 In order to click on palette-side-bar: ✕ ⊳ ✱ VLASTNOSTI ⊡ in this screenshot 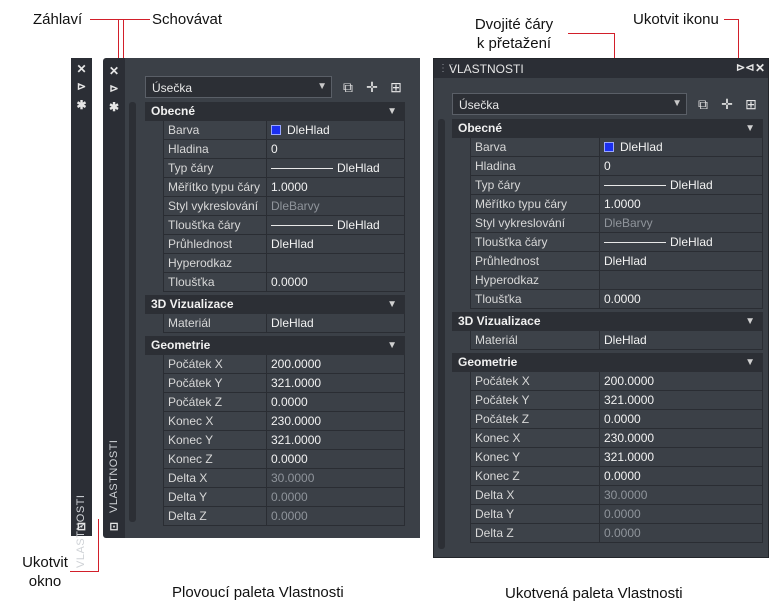, I will do `click(114, 298)`.